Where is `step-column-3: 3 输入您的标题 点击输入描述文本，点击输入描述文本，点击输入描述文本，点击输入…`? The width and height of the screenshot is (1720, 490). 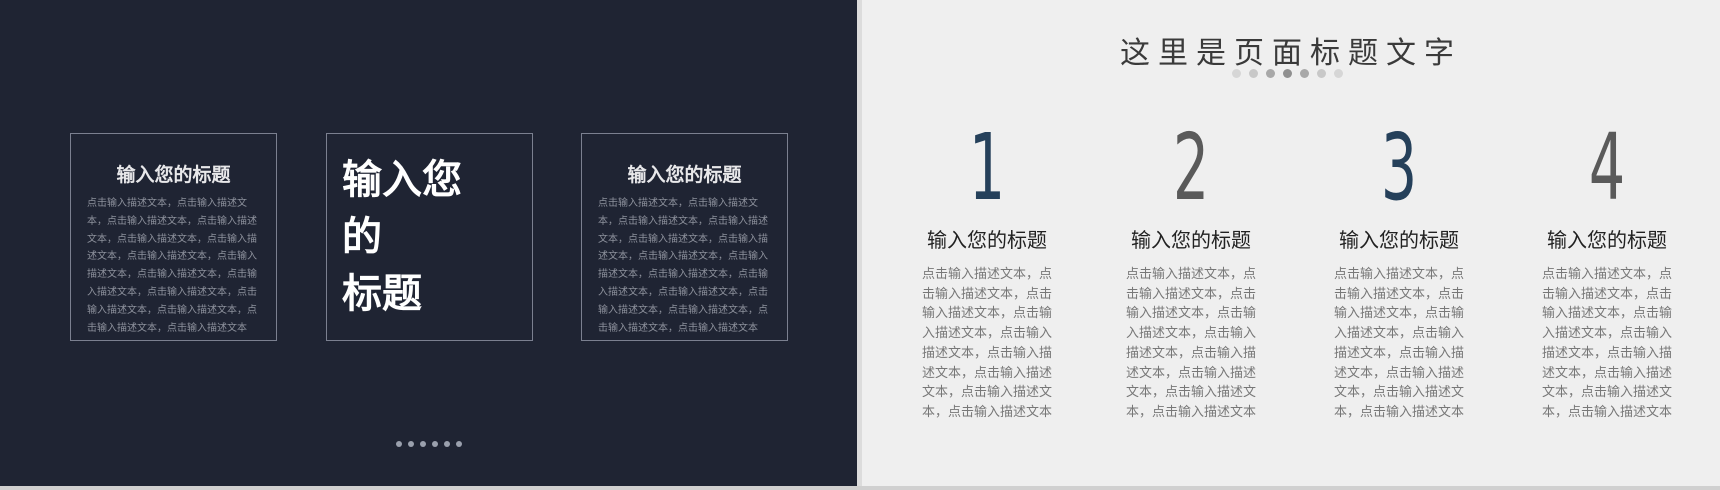
step-column-3: 3 输入您的标题 点击输入描述文本，点击输入描述文本，点击输入描述文本，点击输入… is located at coordinates (1399, 271).